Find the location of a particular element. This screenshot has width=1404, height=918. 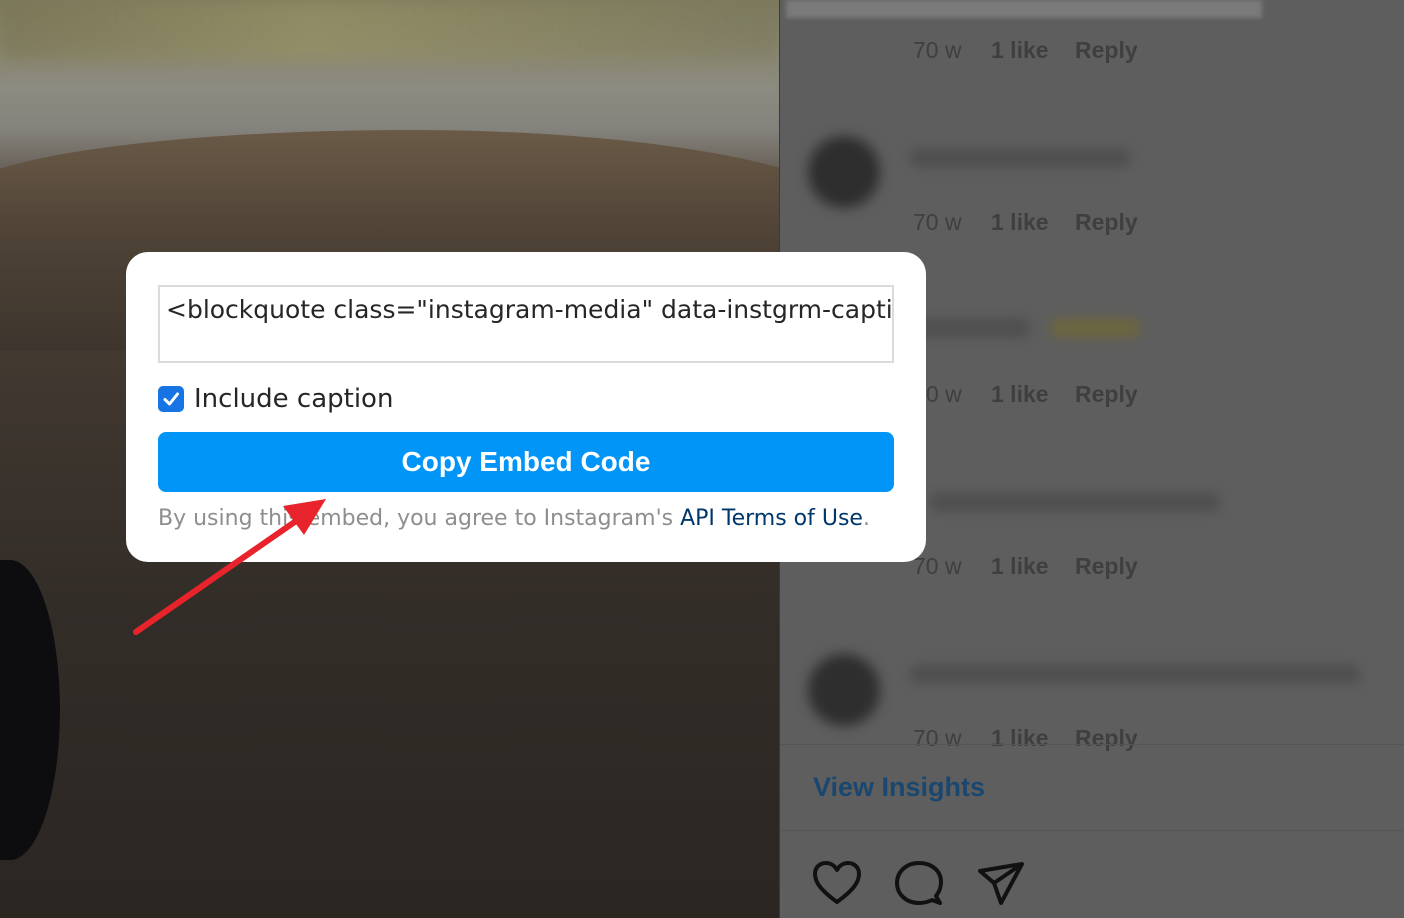

photo-foreground-object is located at coordinates (30, 710).